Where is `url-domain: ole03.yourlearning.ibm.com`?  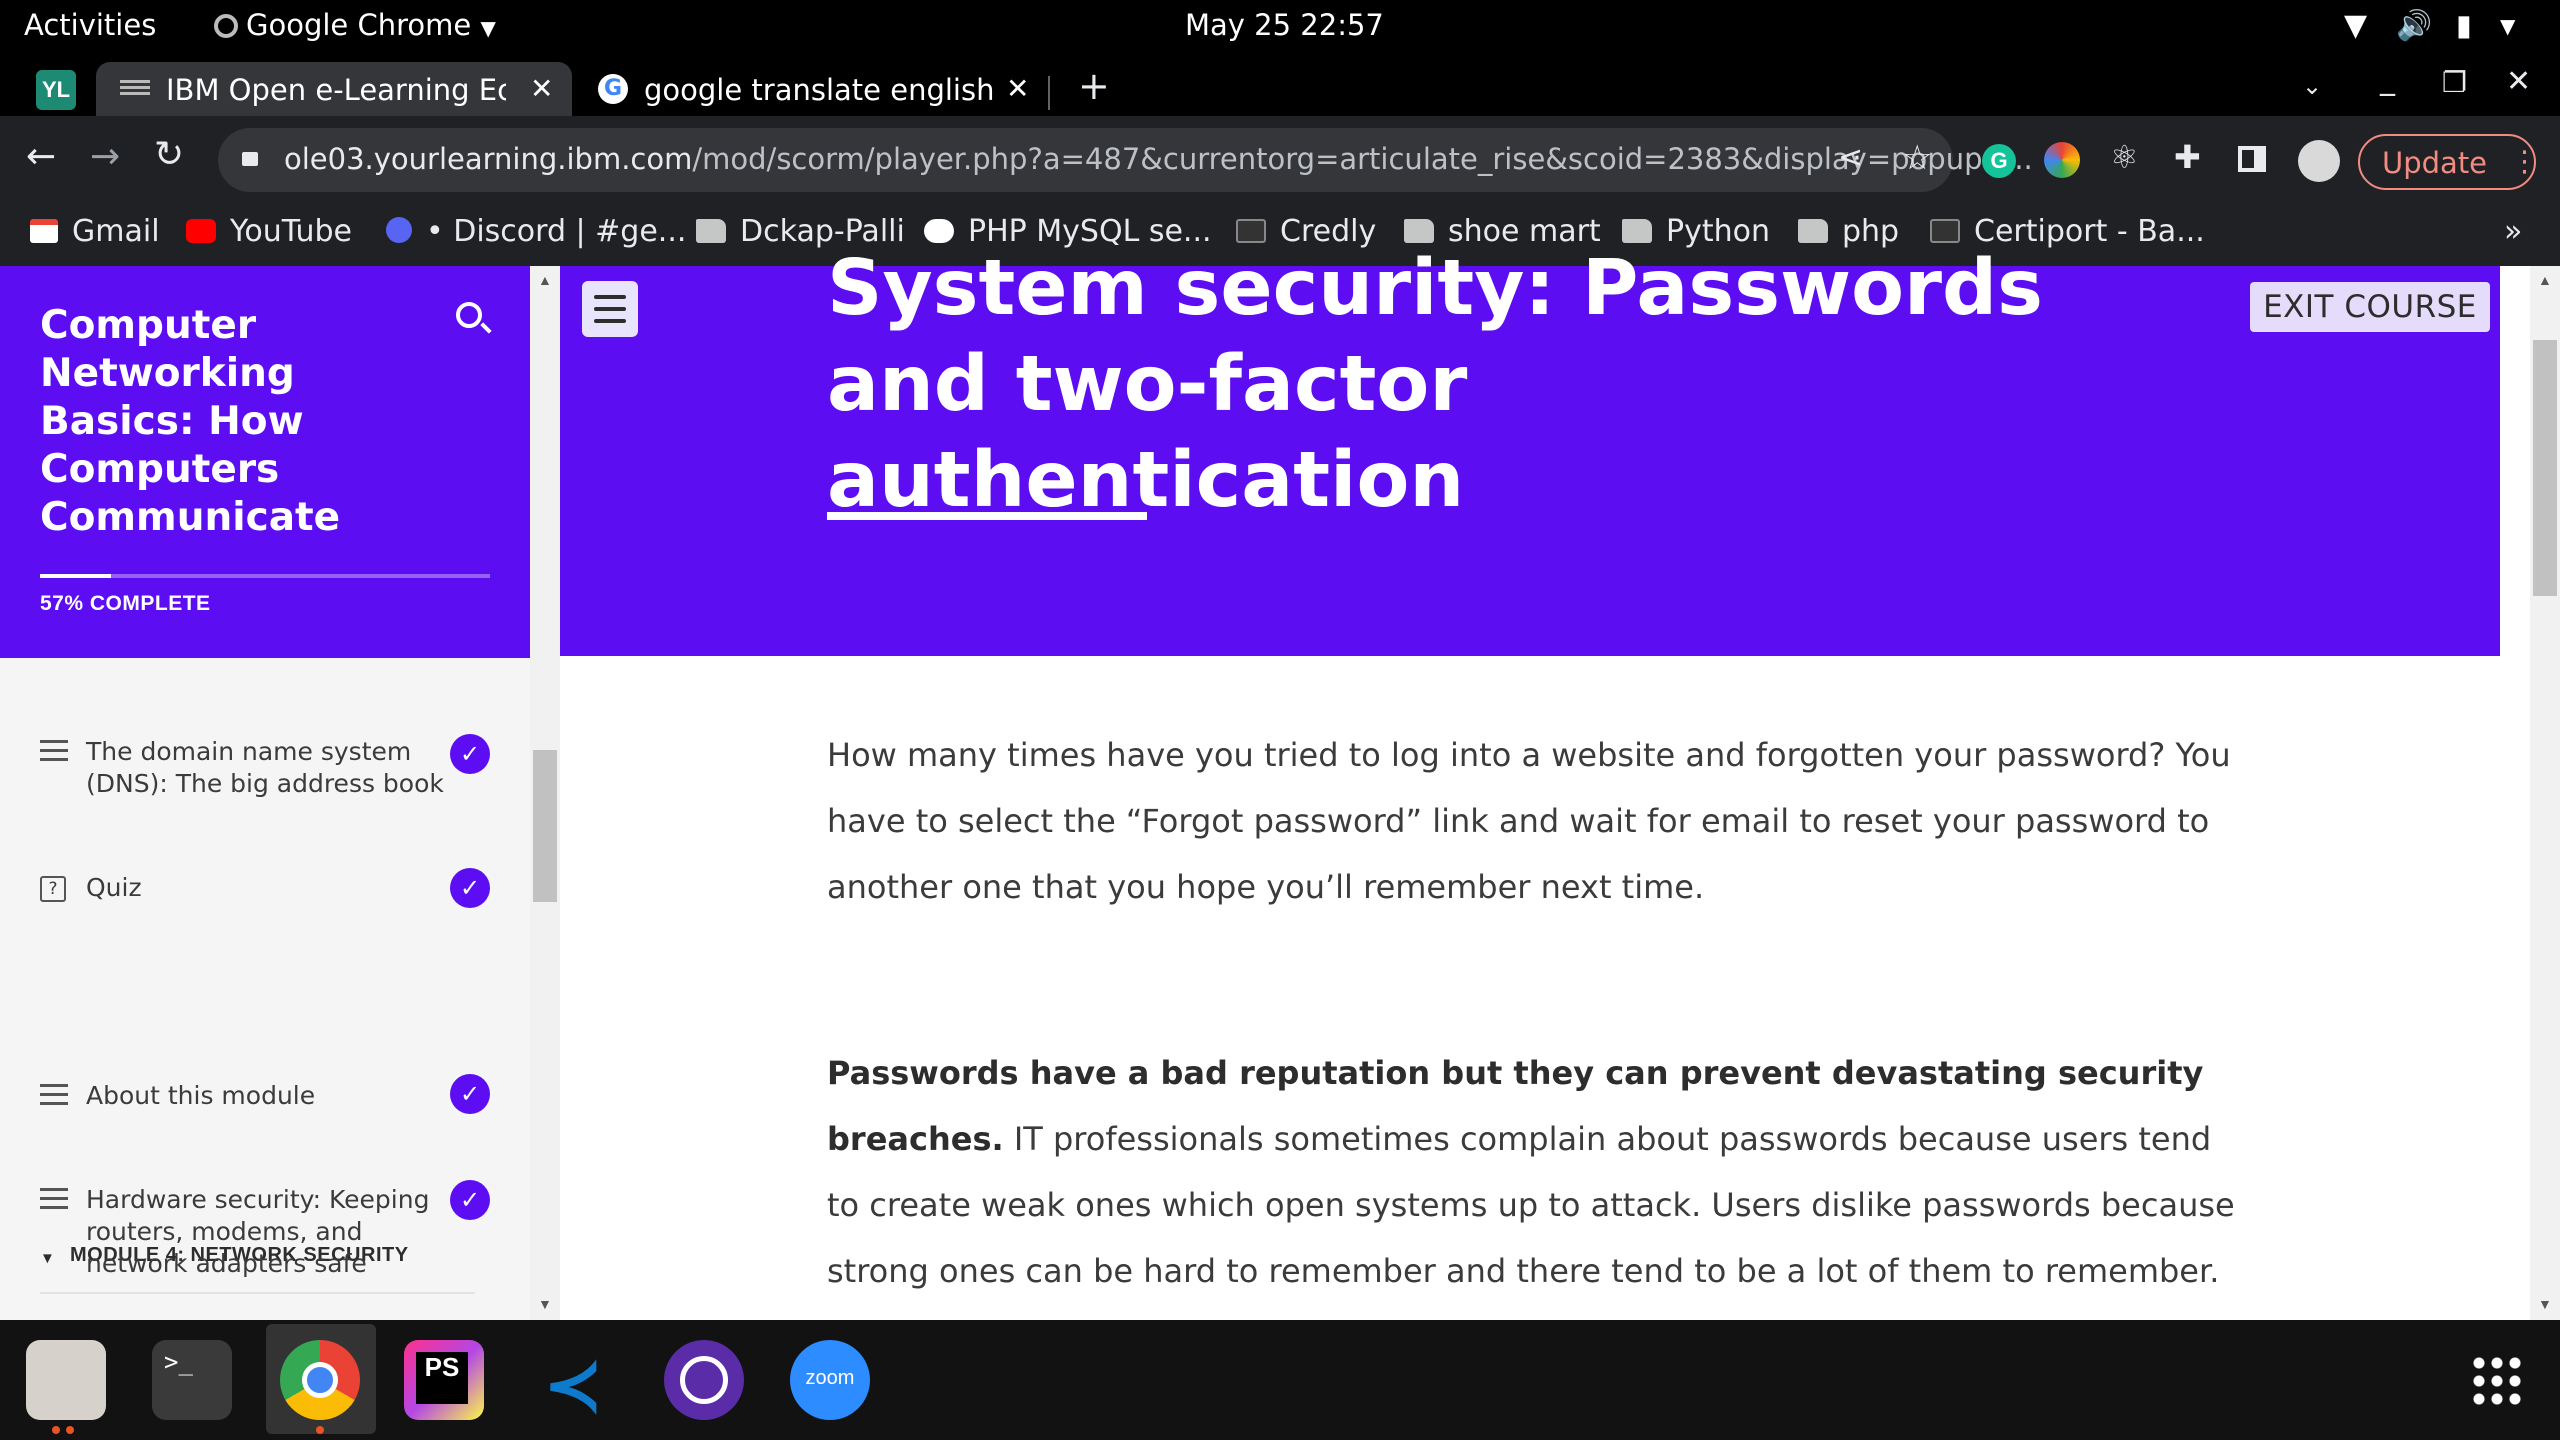
url-domain: ole03.yourlearning.ibm.com is located at coordinates (488, 159).